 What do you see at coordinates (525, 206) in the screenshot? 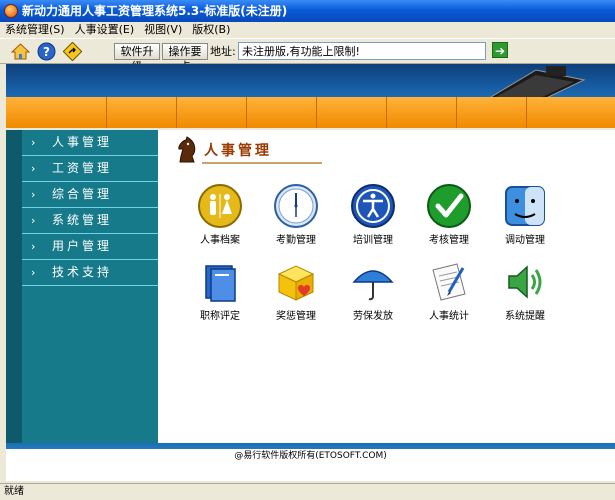
I see `finder-icon` at bounding box center [525, 206].